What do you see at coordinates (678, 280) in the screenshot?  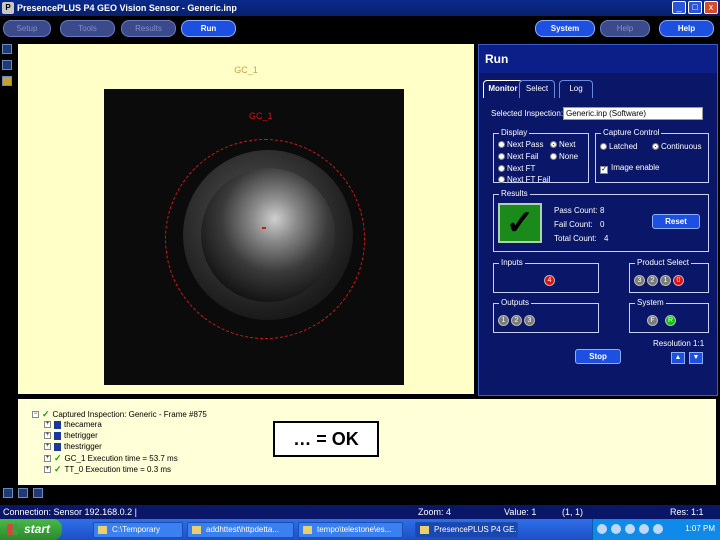 I see `product-select-pin: 0` at bounding box center [678, 280].